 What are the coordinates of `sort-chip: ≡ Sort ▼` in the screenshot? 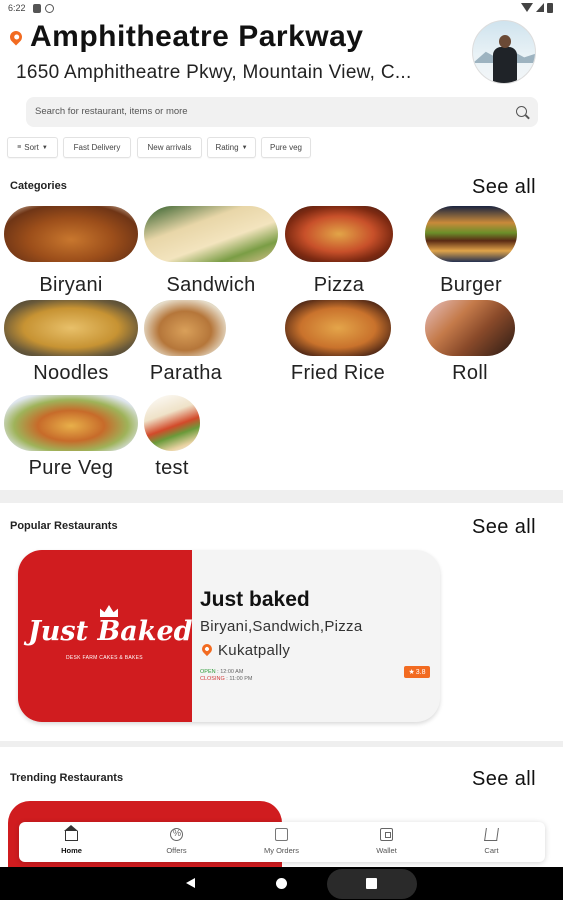 It's located at (32, 147).